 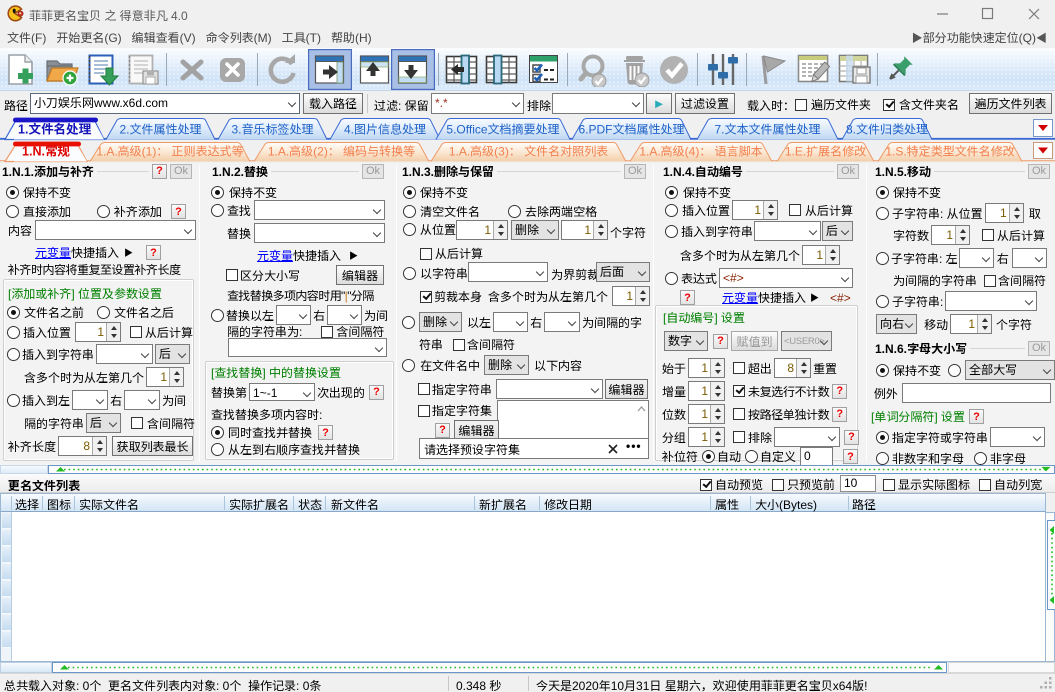 I want to click on svg-text: 1.N.常规, so click(x=46, y=152).